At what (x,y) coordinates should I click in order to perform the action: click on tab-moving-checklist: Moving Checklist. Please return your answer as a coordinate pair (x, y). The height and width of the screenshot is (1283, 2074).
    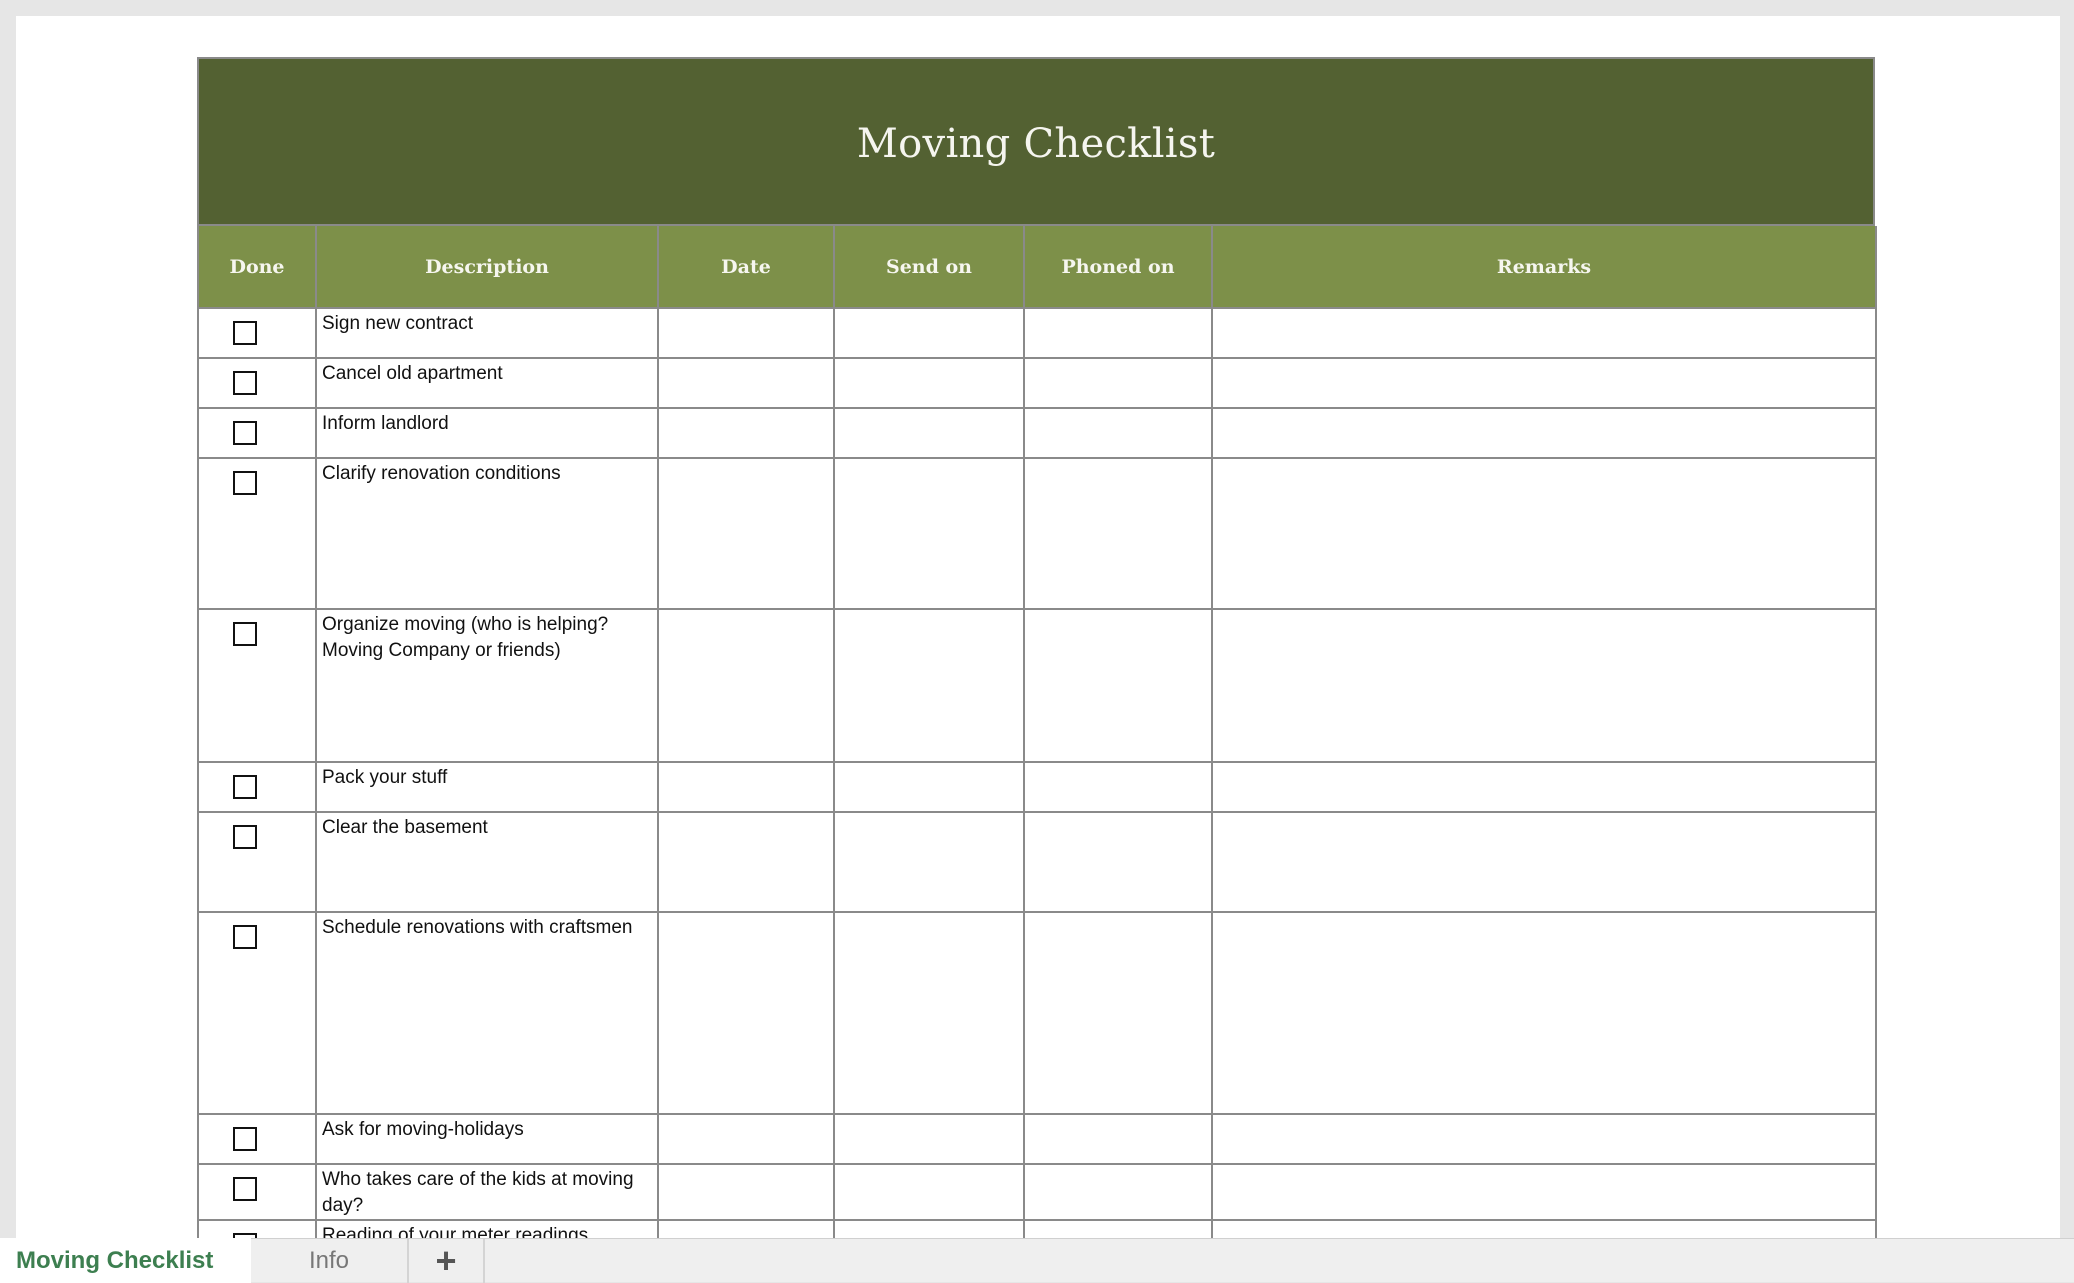
    Looking at the image, I should click on (125, 1260).